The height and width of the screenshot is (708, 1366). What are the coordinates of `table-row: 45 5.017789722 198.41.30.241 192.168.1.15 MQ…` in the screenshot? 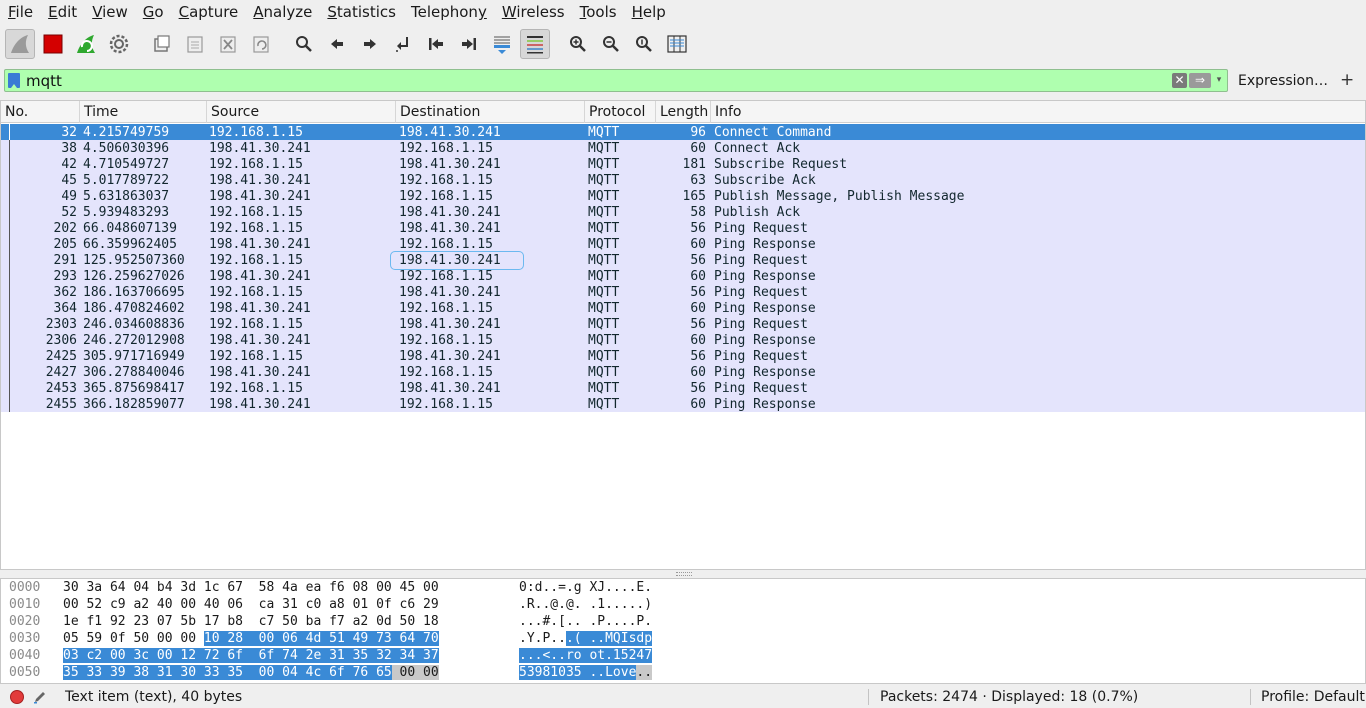 It's located at (683, 180).